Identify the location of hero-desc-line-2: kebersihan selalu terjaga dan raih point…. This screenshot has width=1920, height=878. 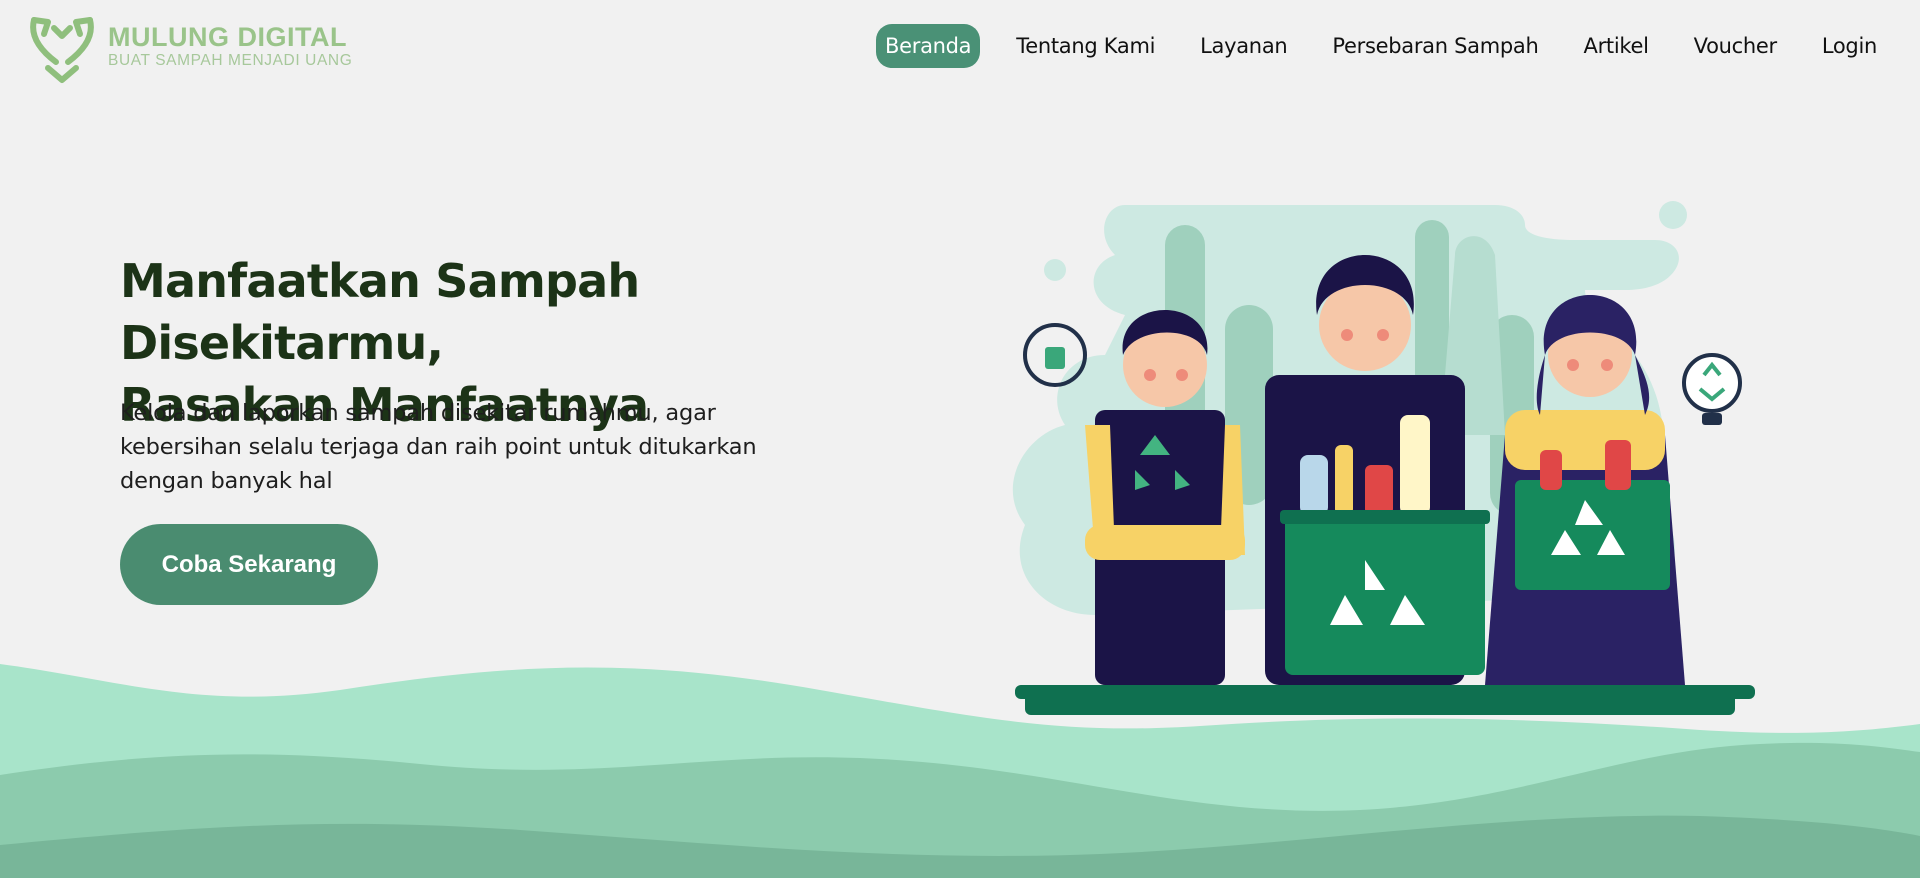
(438, 447).